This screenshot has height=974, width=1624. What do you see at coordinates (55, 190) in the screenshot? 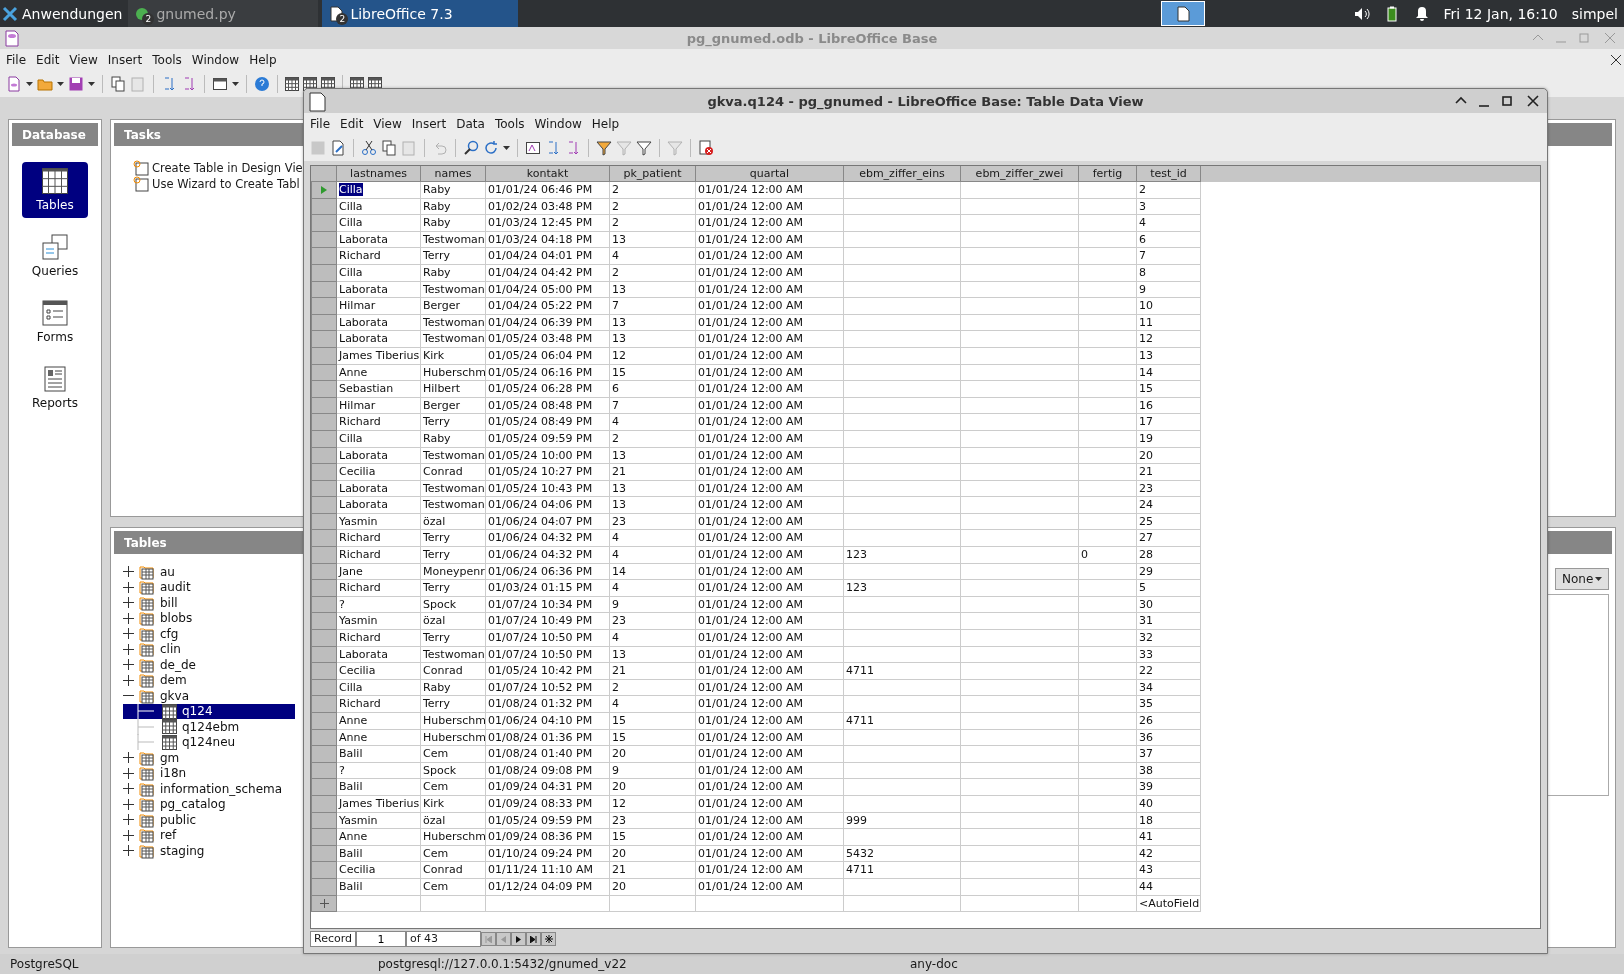
I see `database-nav-item: Tables` at bounding box center [55, 190].